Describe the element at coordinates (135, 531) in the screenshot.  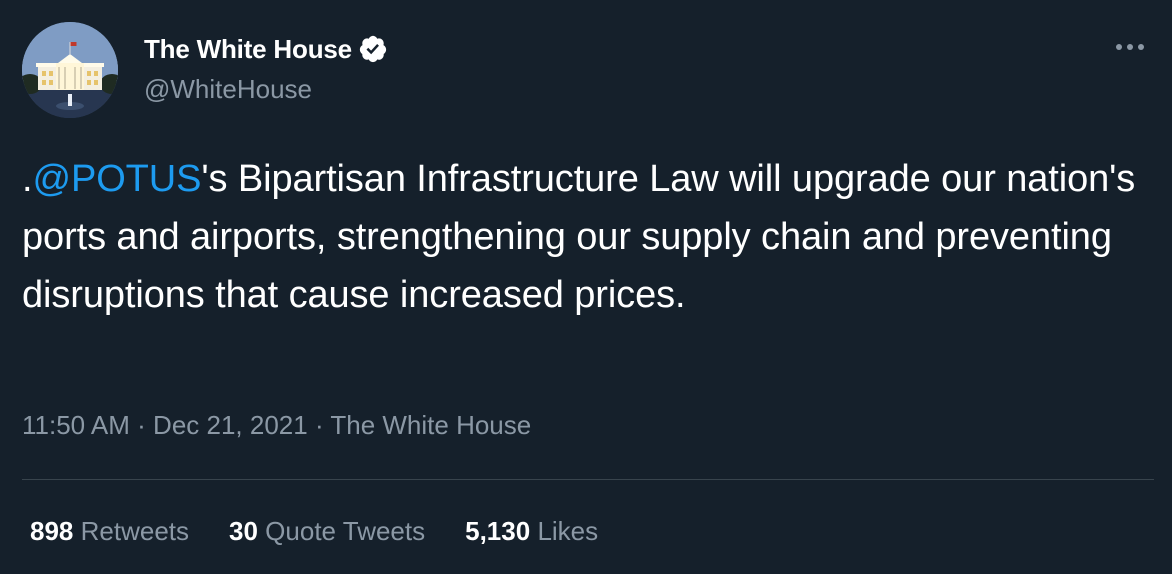
I see `retweets-label: Retweets` at that location.